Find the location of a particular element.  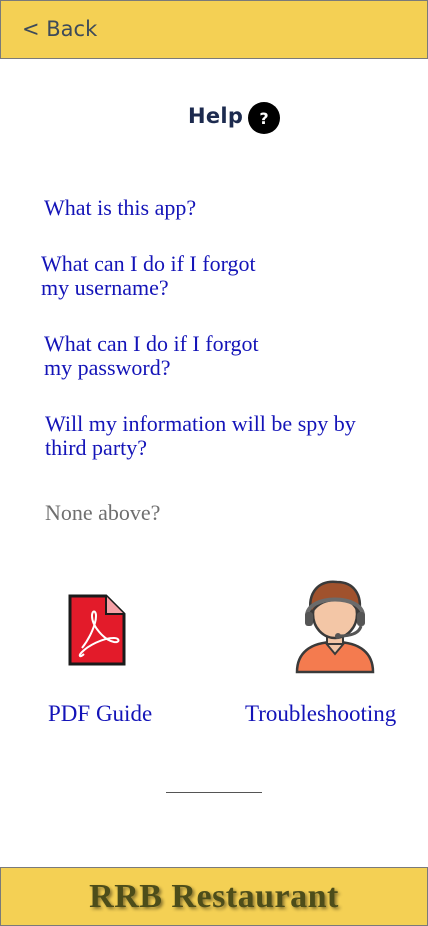

question-glyph: ? is located at coordinates (264, 118).